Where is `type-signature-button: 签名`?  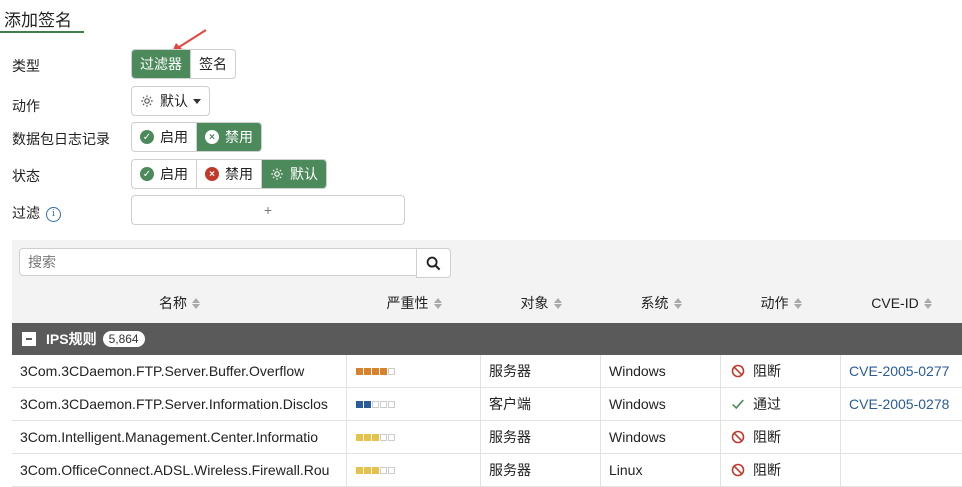
type-signature-button: 签名 is located at coordinates (213, 64).